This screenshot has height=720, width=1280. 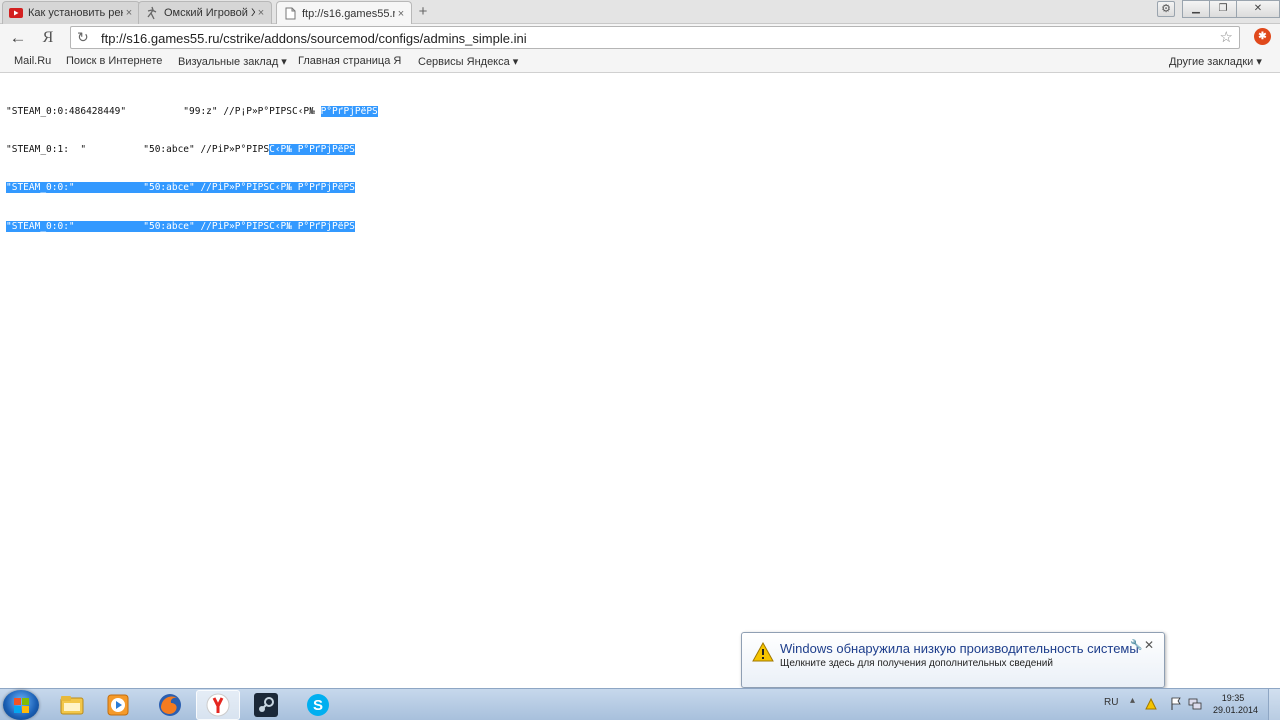 I want to click on tray-expand-icon: ▴, so click(x=1132, y=700).